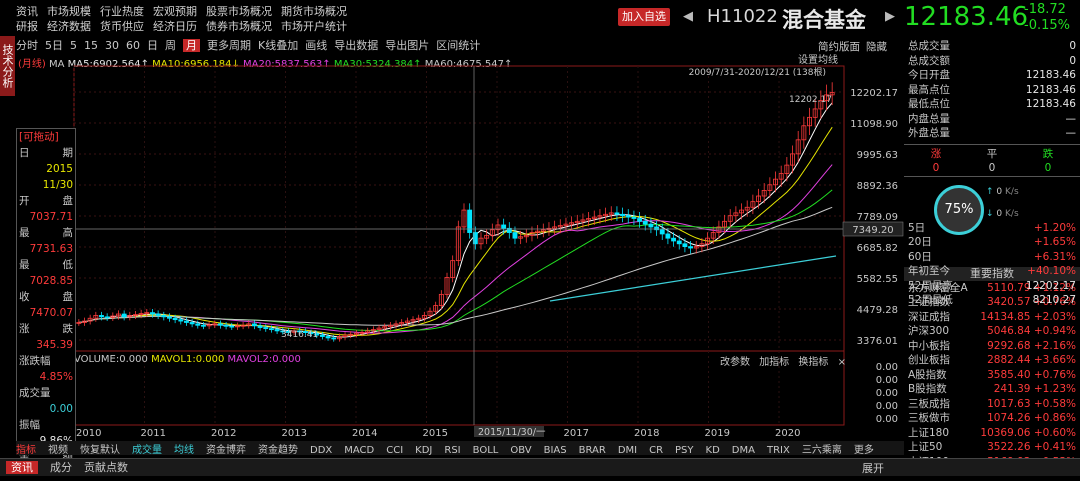 The image size is (1080, 481). Describe the element at coordinates (24, 201) in the screenshot. I see `info-key: 开` at that location.